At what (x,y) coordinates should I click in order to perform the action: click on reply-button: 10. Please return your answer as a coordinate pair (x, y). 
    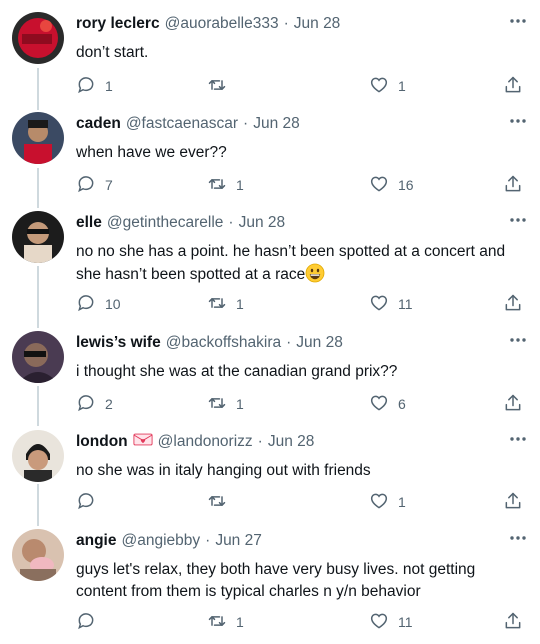
    Looking at the image, I should click on (98, 304).